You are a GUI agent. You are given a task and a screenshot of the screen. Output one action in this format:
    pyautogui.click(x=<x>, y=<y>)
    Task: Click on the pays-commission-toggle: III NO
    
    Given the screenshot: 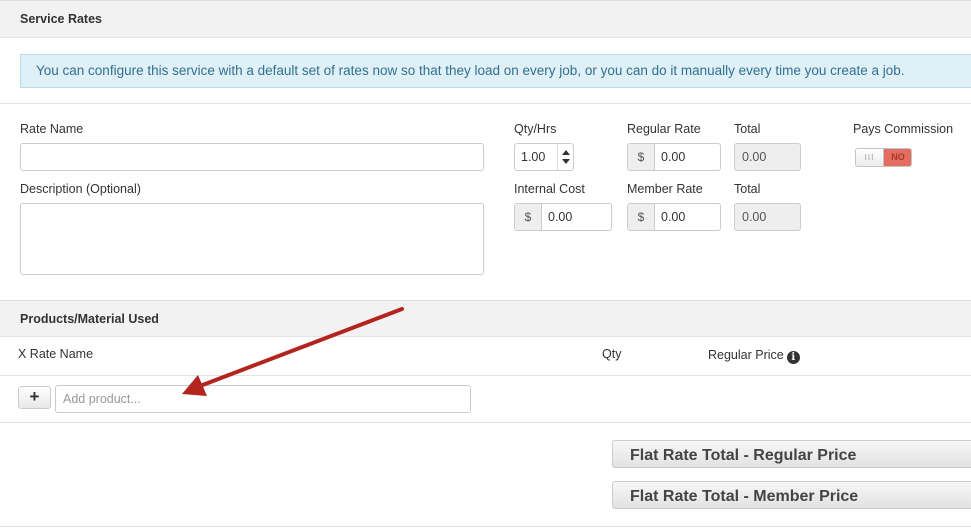 What is the action you would take?
    pyautogui.click(x=883, y=157)
    